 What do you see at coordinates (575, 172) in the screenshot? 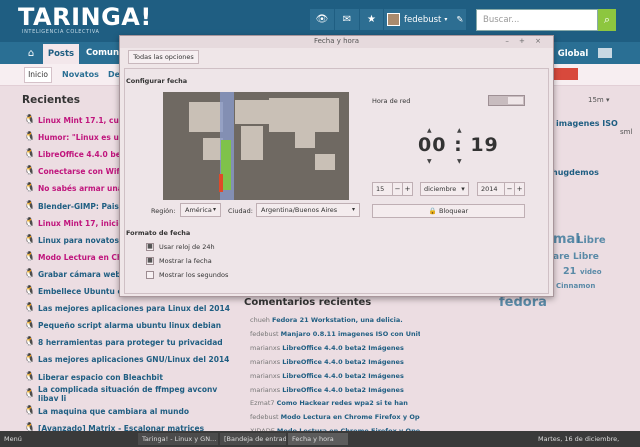
I see `right-link-hugdemos: hugdemos` at bounding box center [575, 172].